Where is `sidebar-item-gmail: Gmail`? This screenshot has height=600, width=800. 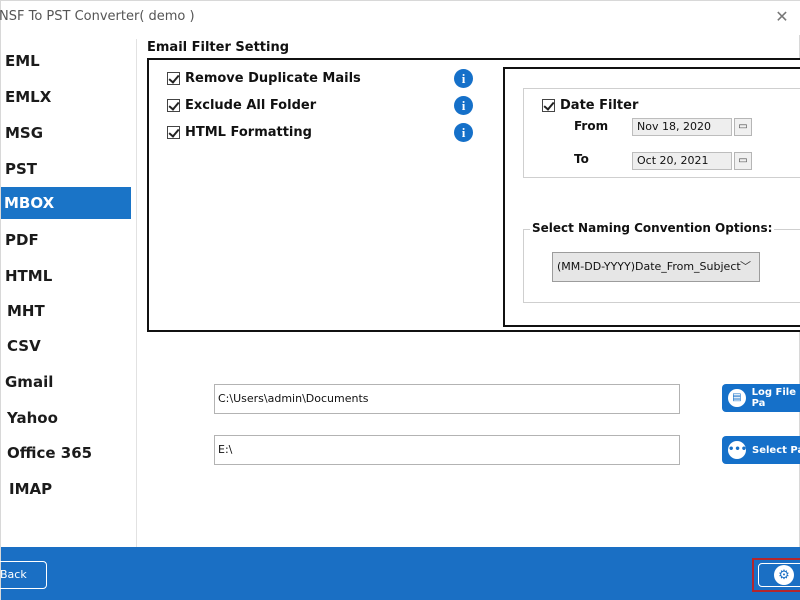
sidebar-item-gmail: Gmail is located at coordinates (66, 382).